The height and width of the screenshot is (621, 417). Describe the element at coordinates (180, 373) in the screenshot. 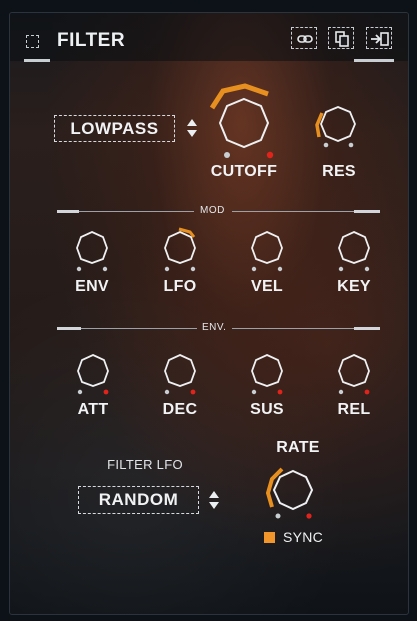

I see `dec-knob` at that location.